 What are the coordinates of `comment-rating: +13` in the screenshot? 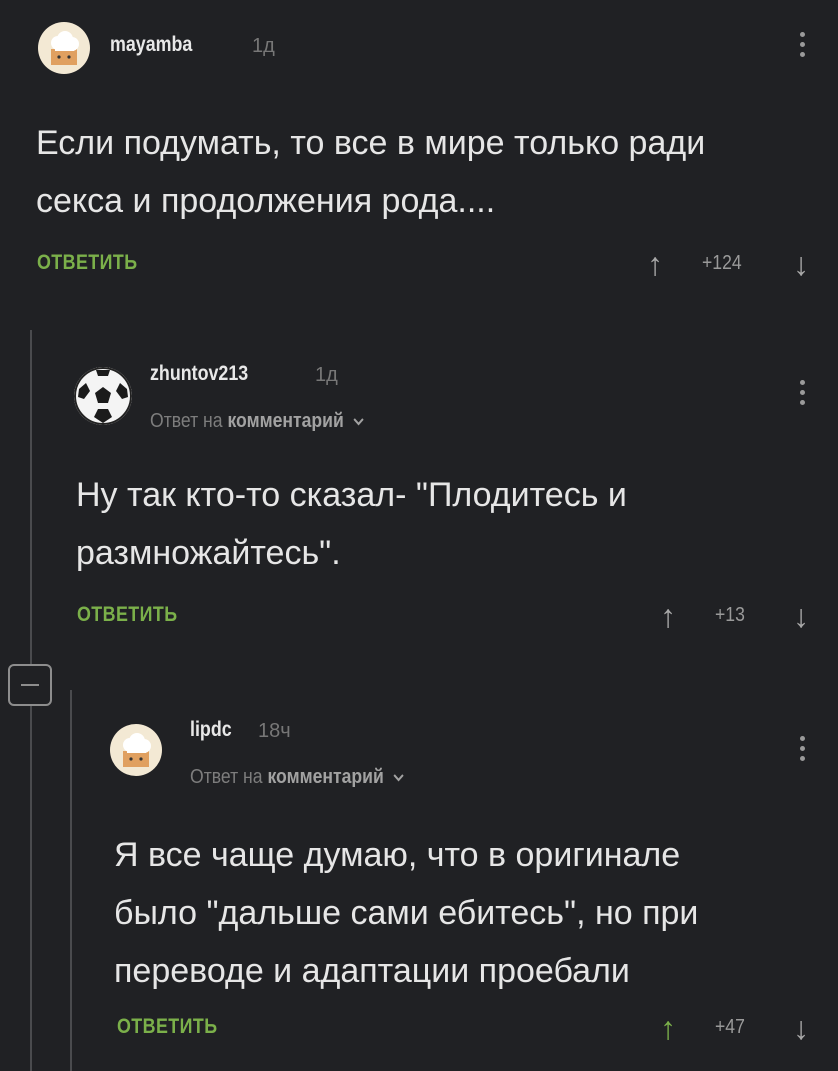 It's located at (730, 615).